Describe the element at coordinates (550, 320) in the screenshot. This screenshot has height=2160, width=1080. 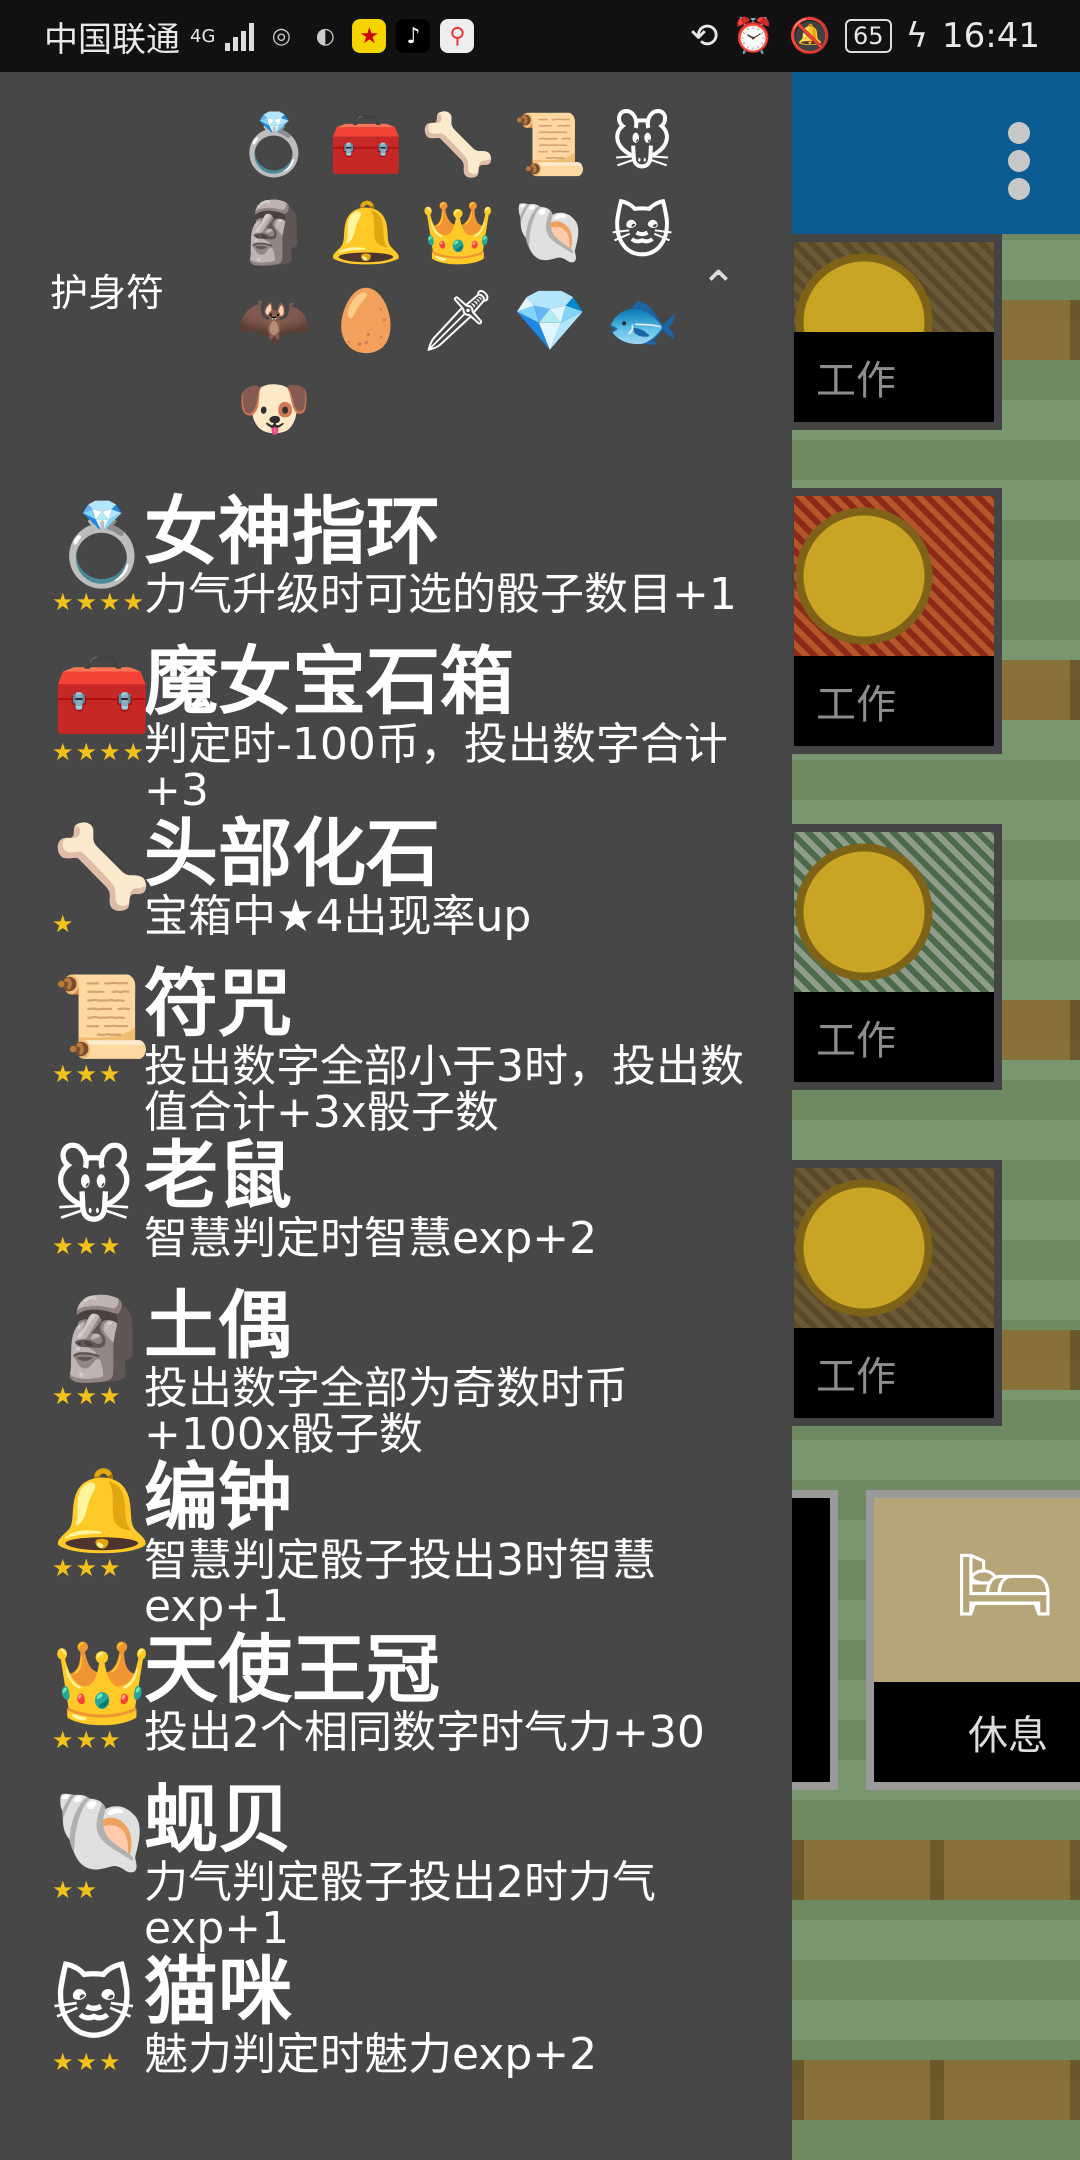
I see `tiara-icon: 💎` at that location.